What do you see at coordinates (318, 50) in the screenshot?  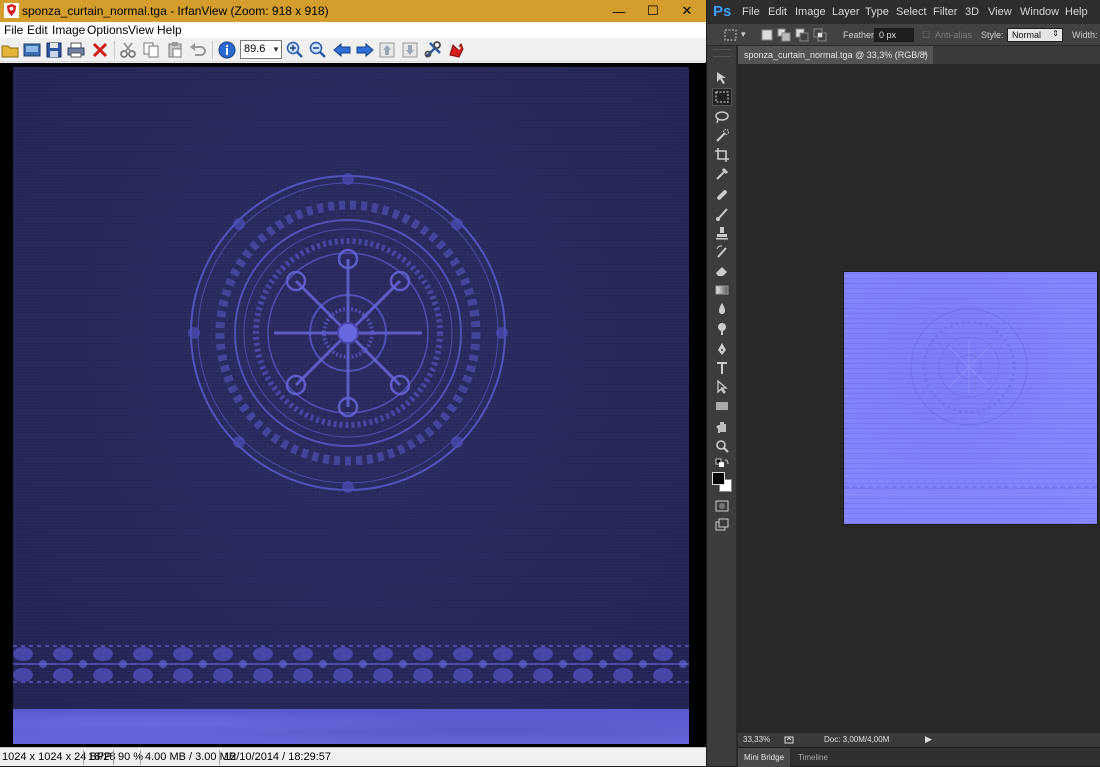 I see `zoom-out-icon` at bounding box center [318, 50].